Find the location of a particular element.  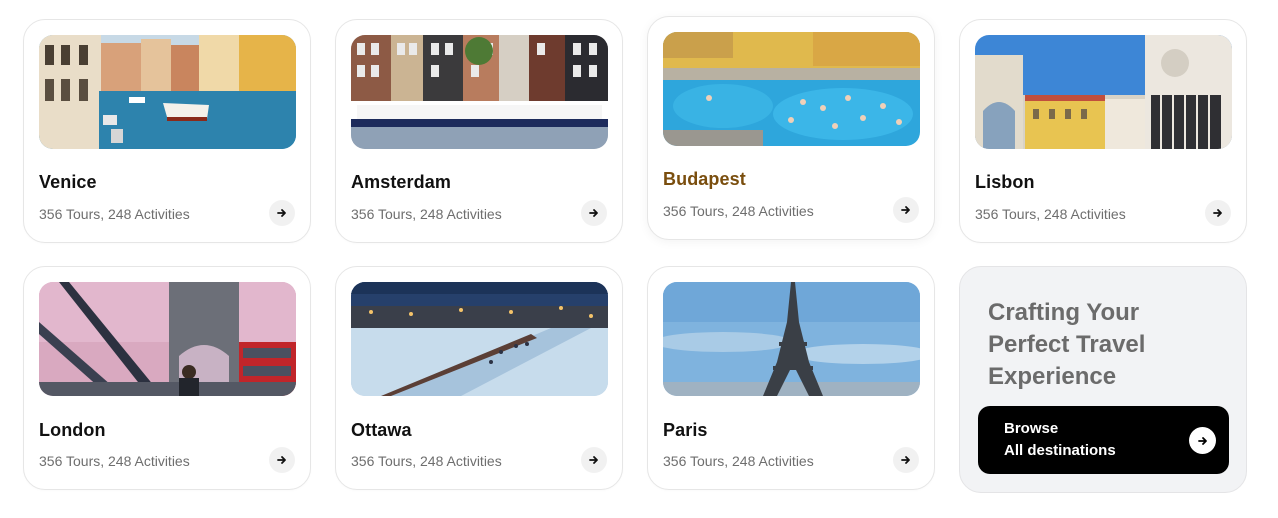

city-name: Ottawa is located at coordinates (381, 430).